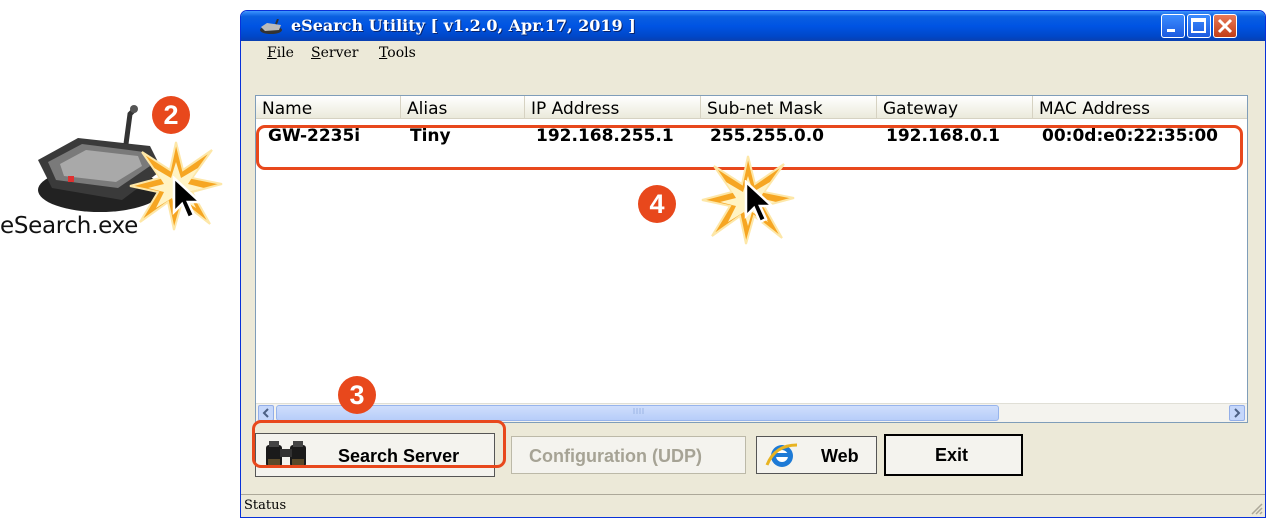  I want to click on minimize-button, so click(1173, 26).